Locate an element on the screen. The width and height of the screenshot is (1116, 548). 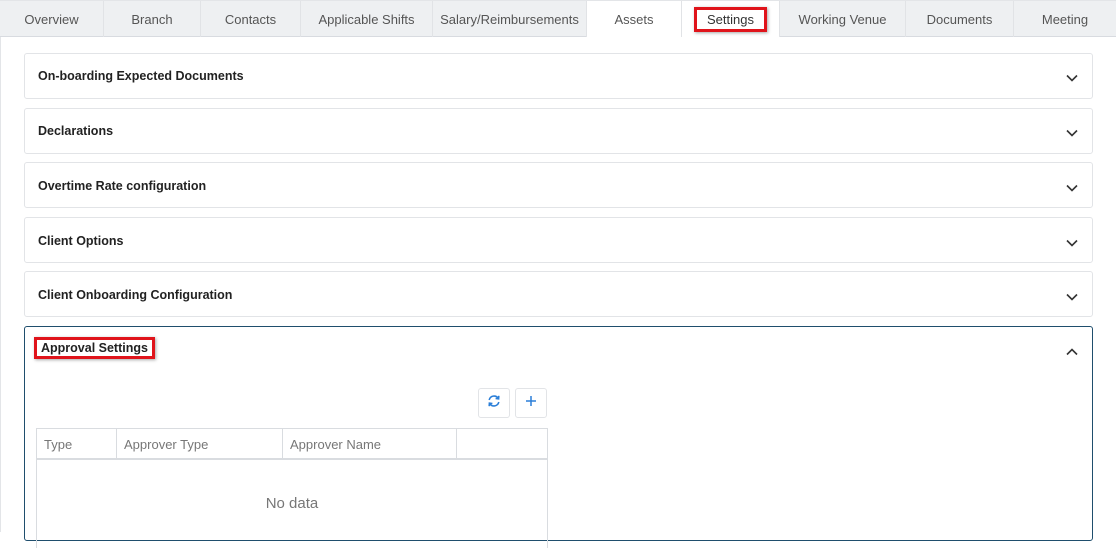
tab-label: Meeting is located at coordinates (1065, 19).